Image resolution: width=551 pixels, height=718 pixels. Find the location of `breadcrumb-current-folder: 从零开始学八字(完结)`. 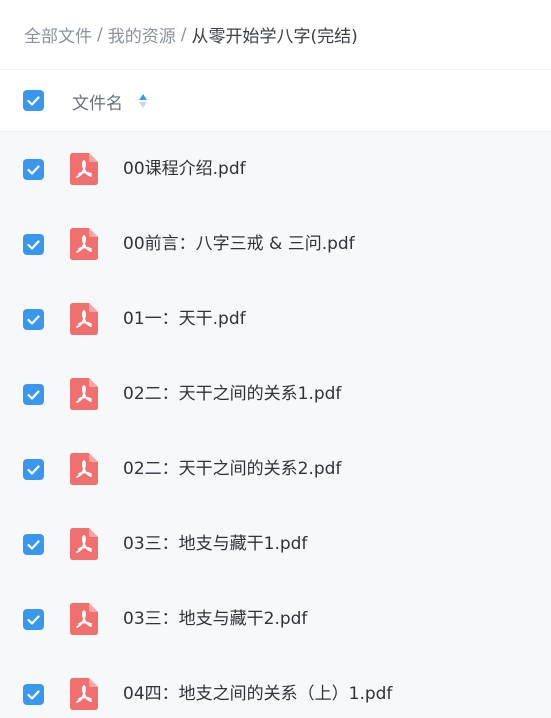

breadcrumb-current-folder: 从零开始学八字(完结) is located at coordinates (274, 37).